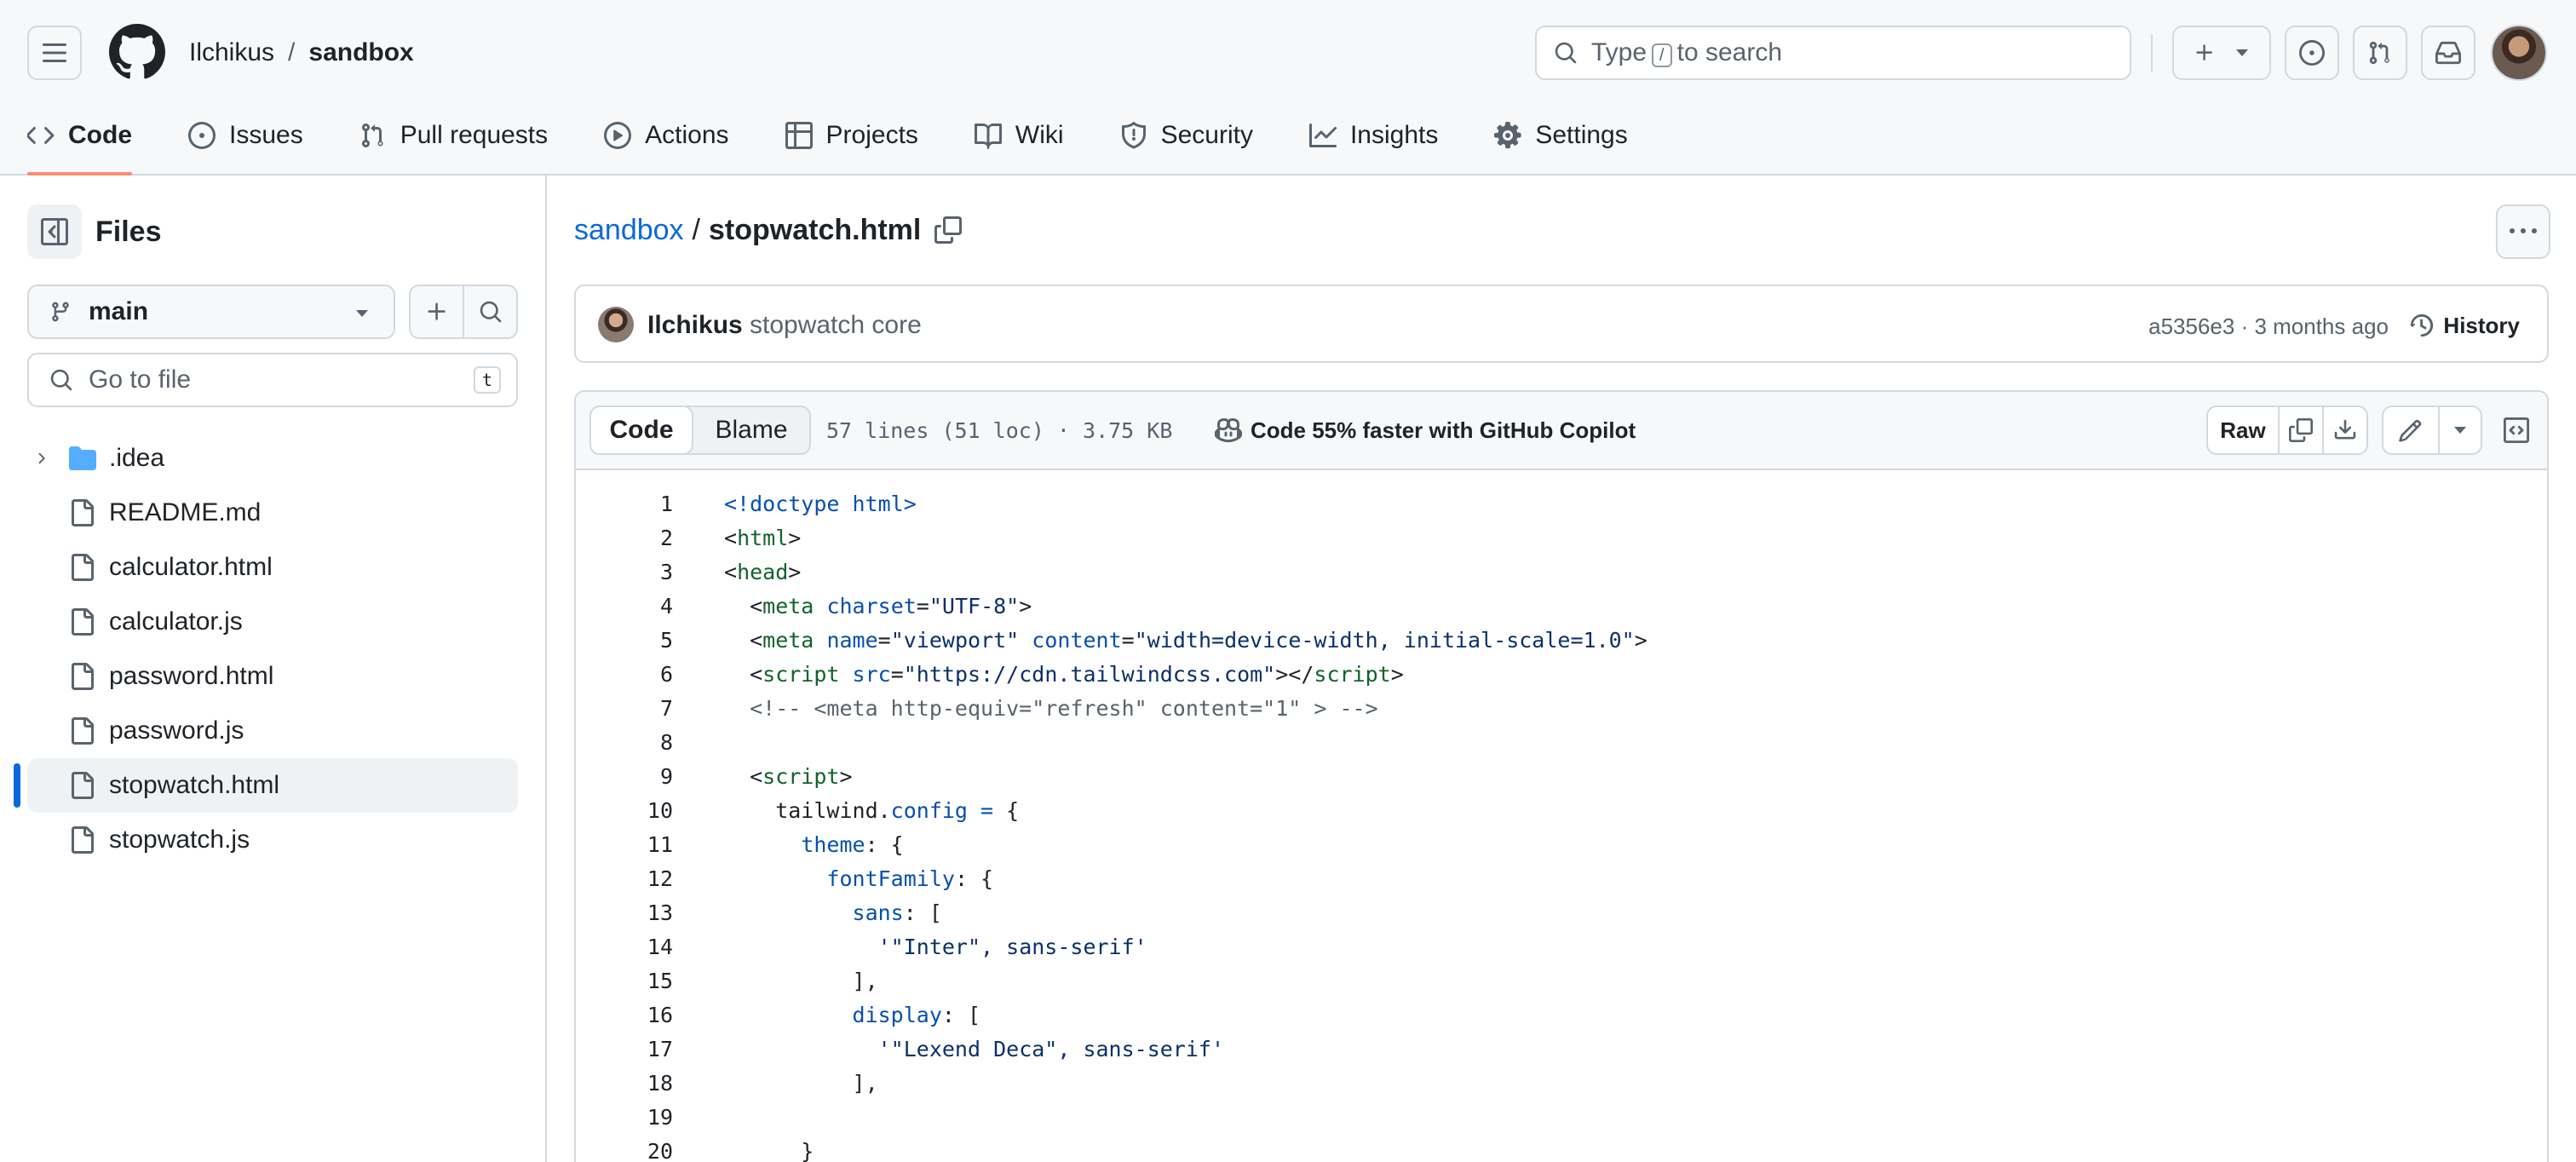  I want to click on more-options-button, so click(2523, 231).